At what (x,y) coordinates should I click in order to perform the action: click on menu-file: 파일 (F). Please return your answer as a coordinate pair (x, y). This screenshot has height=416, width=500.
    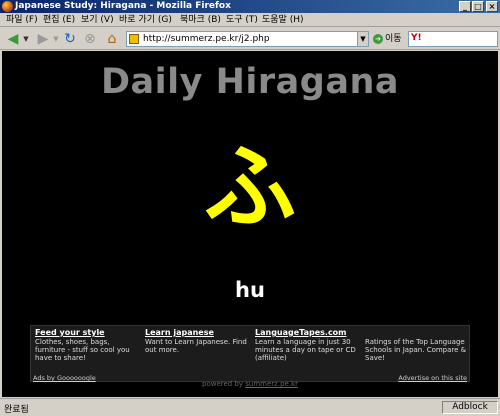
    Looking at the image, I should click on (22, 20).